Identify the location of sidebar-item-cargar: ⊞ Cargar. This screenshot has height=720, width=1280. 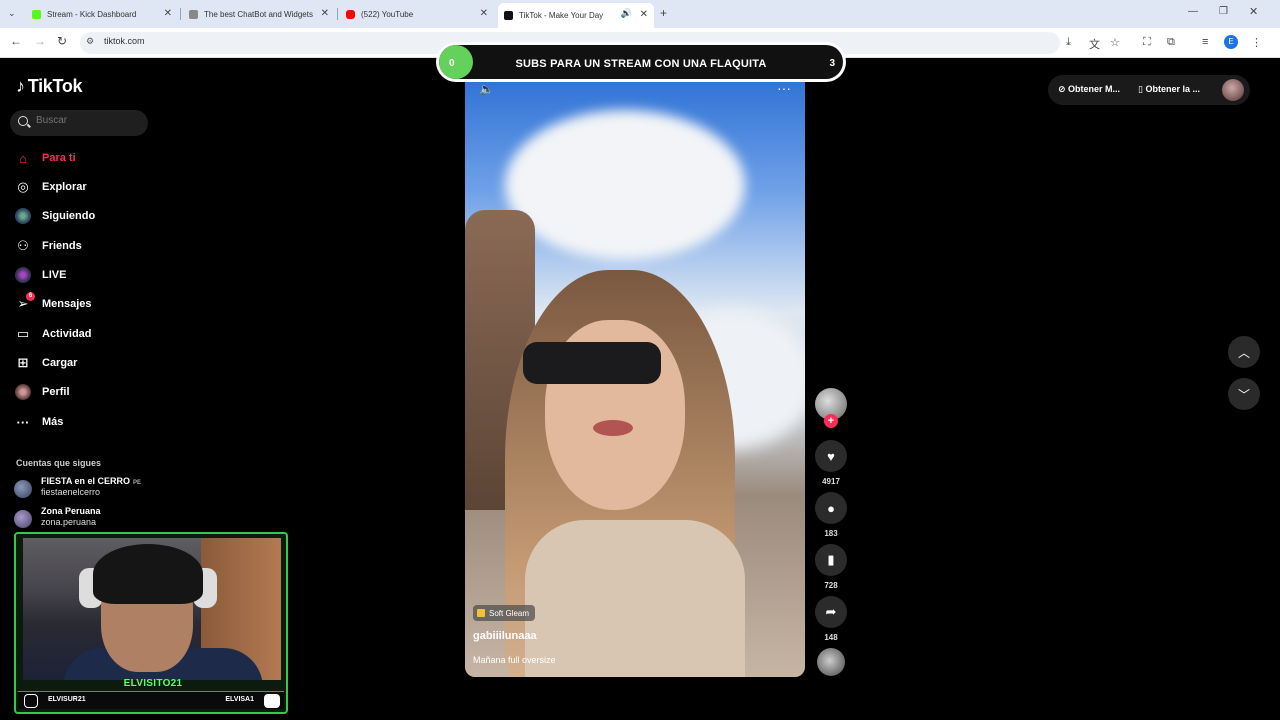
(46, 363).